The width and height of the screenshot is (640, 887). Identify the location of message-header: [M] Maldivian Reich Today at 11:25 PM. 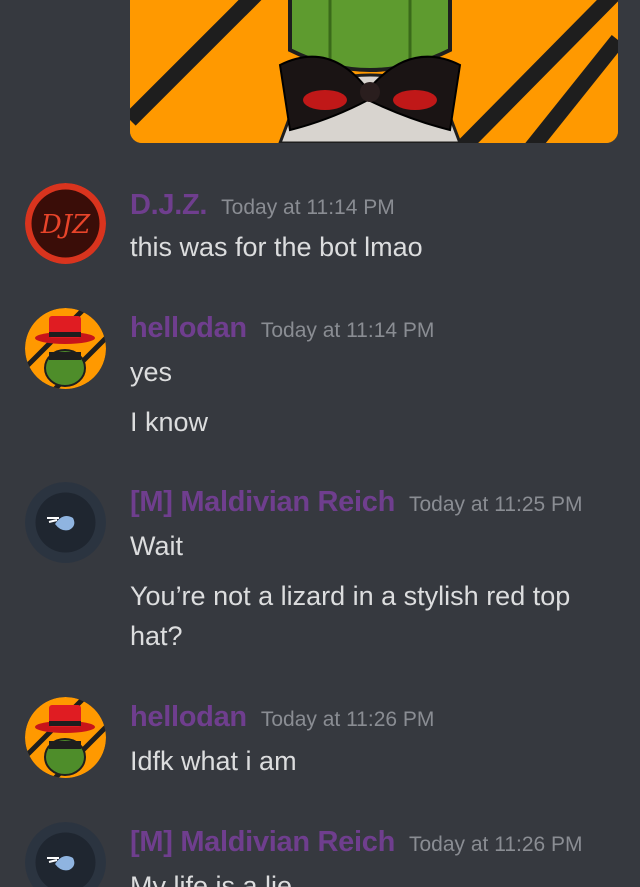
(356, 502).